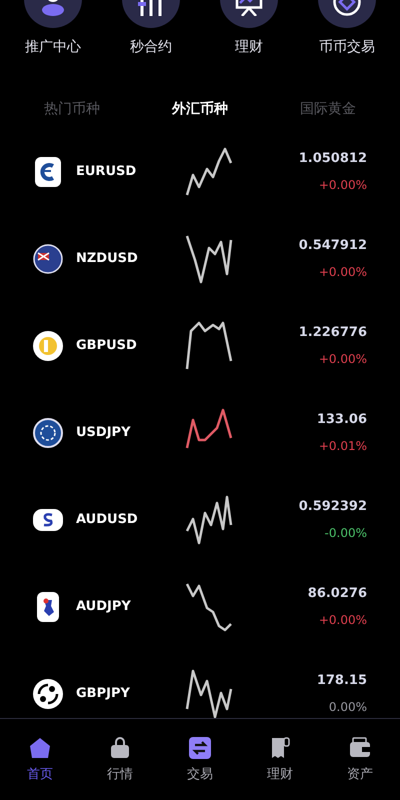  What do you see at coordinates (341, 419) in the screenshot?
I see `price: 133.06` at bounding box center [341, 419].